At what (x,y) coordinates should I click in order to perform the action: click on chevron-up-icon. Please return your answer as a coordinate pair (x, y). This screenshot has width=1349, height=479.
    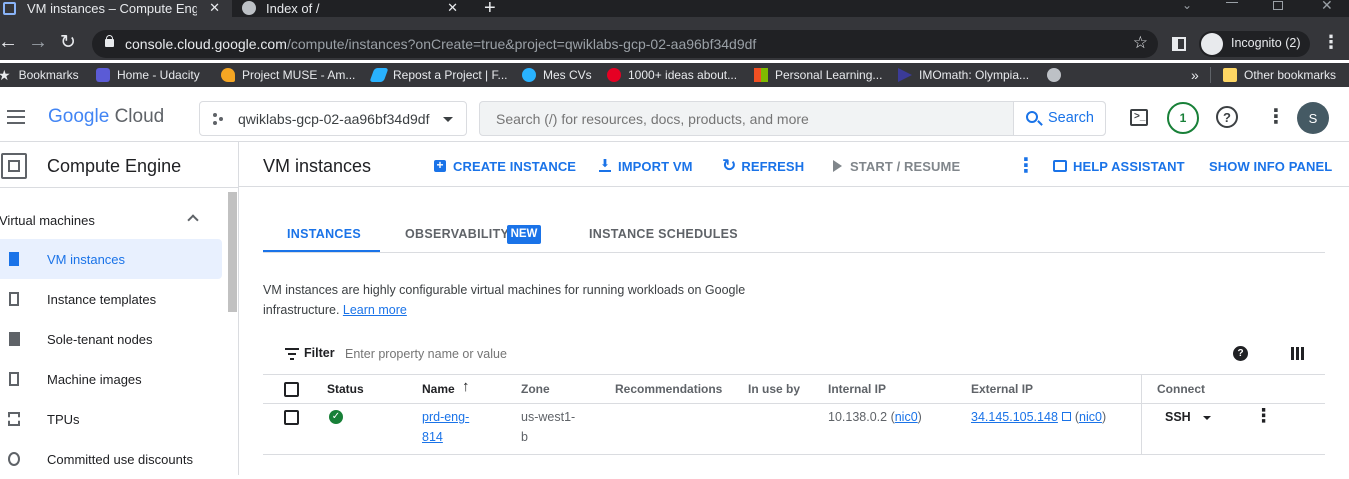
    Looking at the image, I should click on (193, 220).